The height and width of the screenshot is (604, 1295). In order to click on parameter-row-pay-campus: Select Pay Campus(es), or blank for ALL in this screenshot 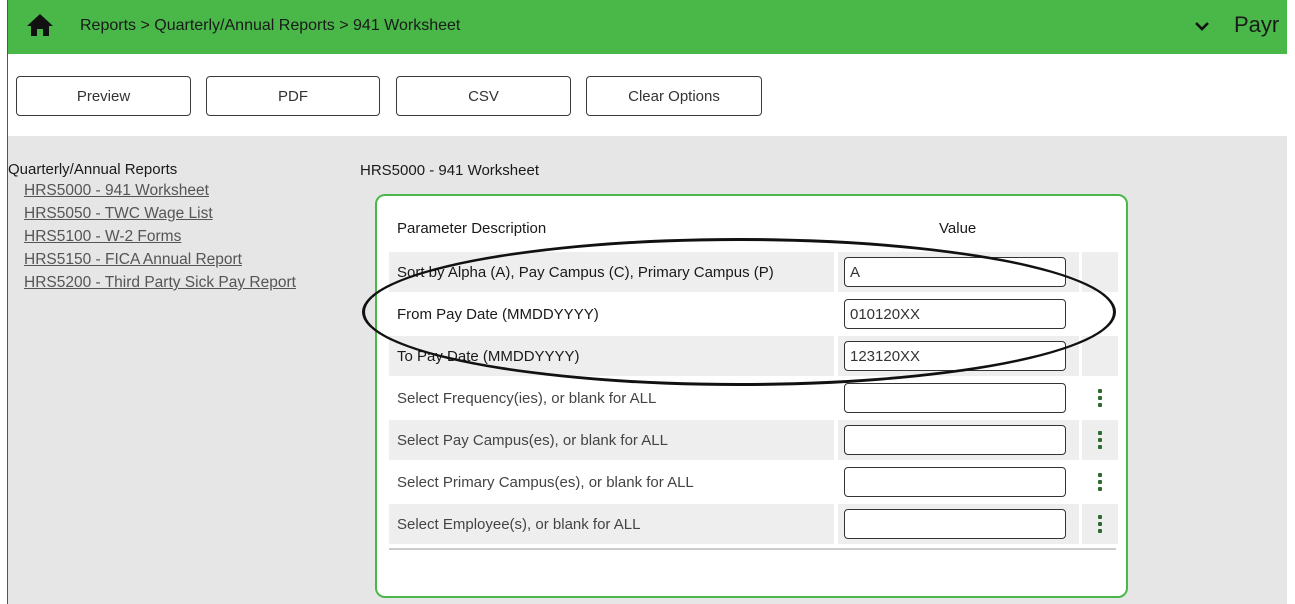, I will do `click(753, 440)`.